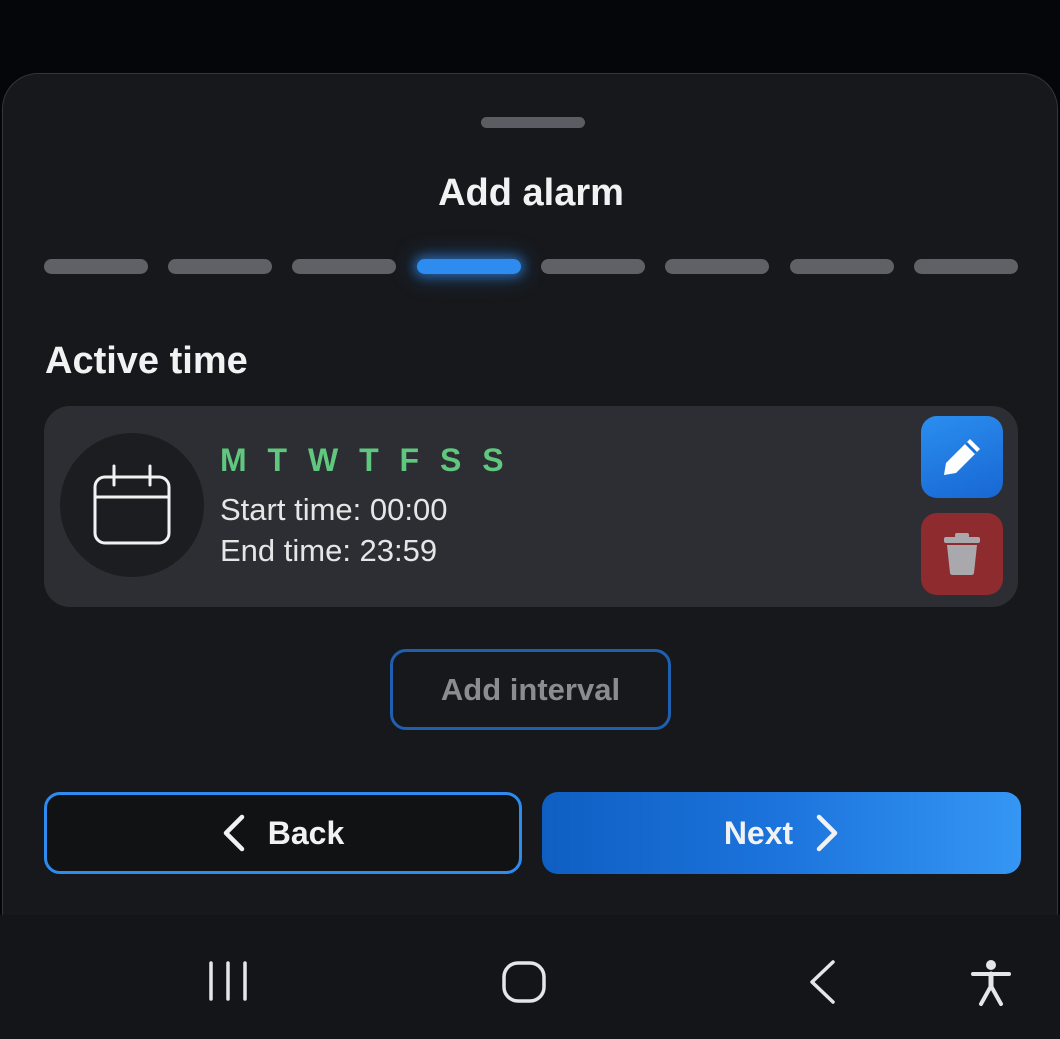  I want to click on sheet-title: Add alarm, so click(531, 193).